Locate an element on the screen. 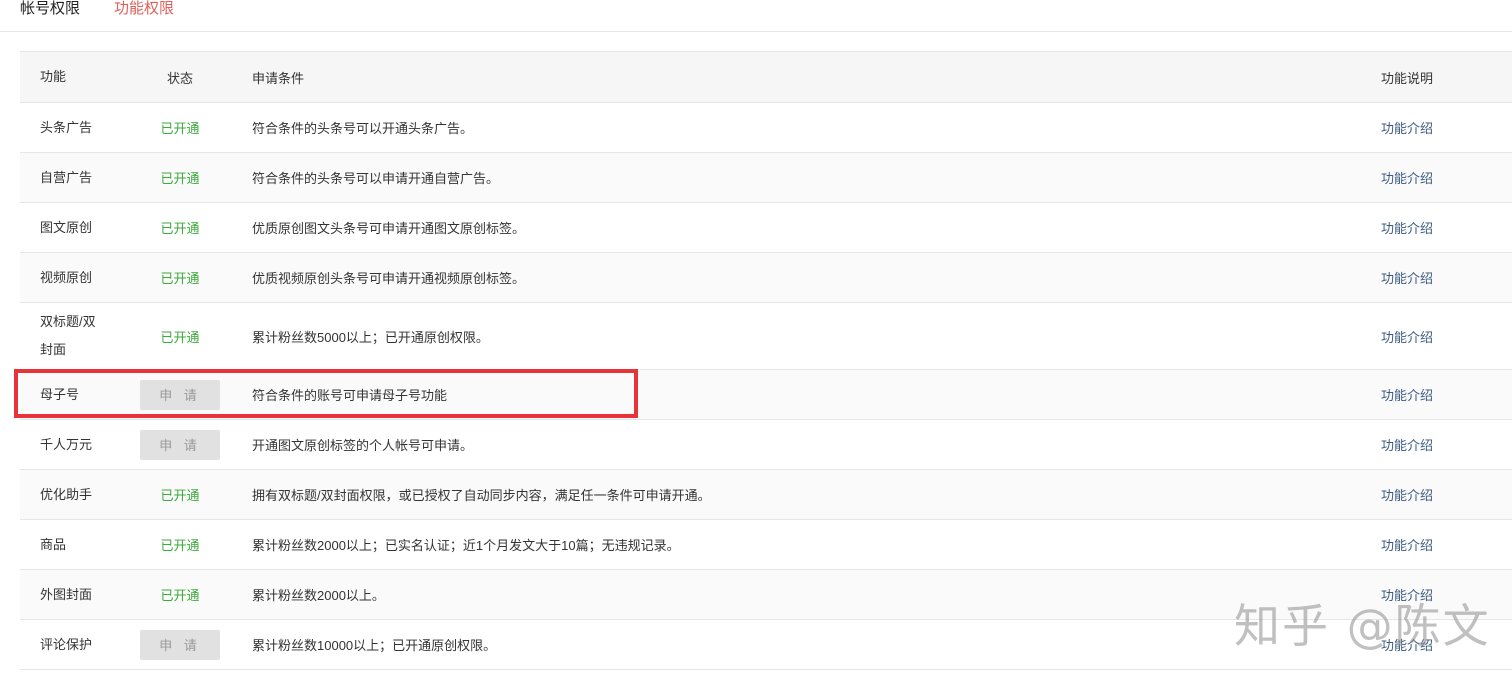 The height and width of the screenshot is (683, 1512). condition-text: 符合条件的头条号可以申请开通自营广告。 is located at coordinates (376, 178).